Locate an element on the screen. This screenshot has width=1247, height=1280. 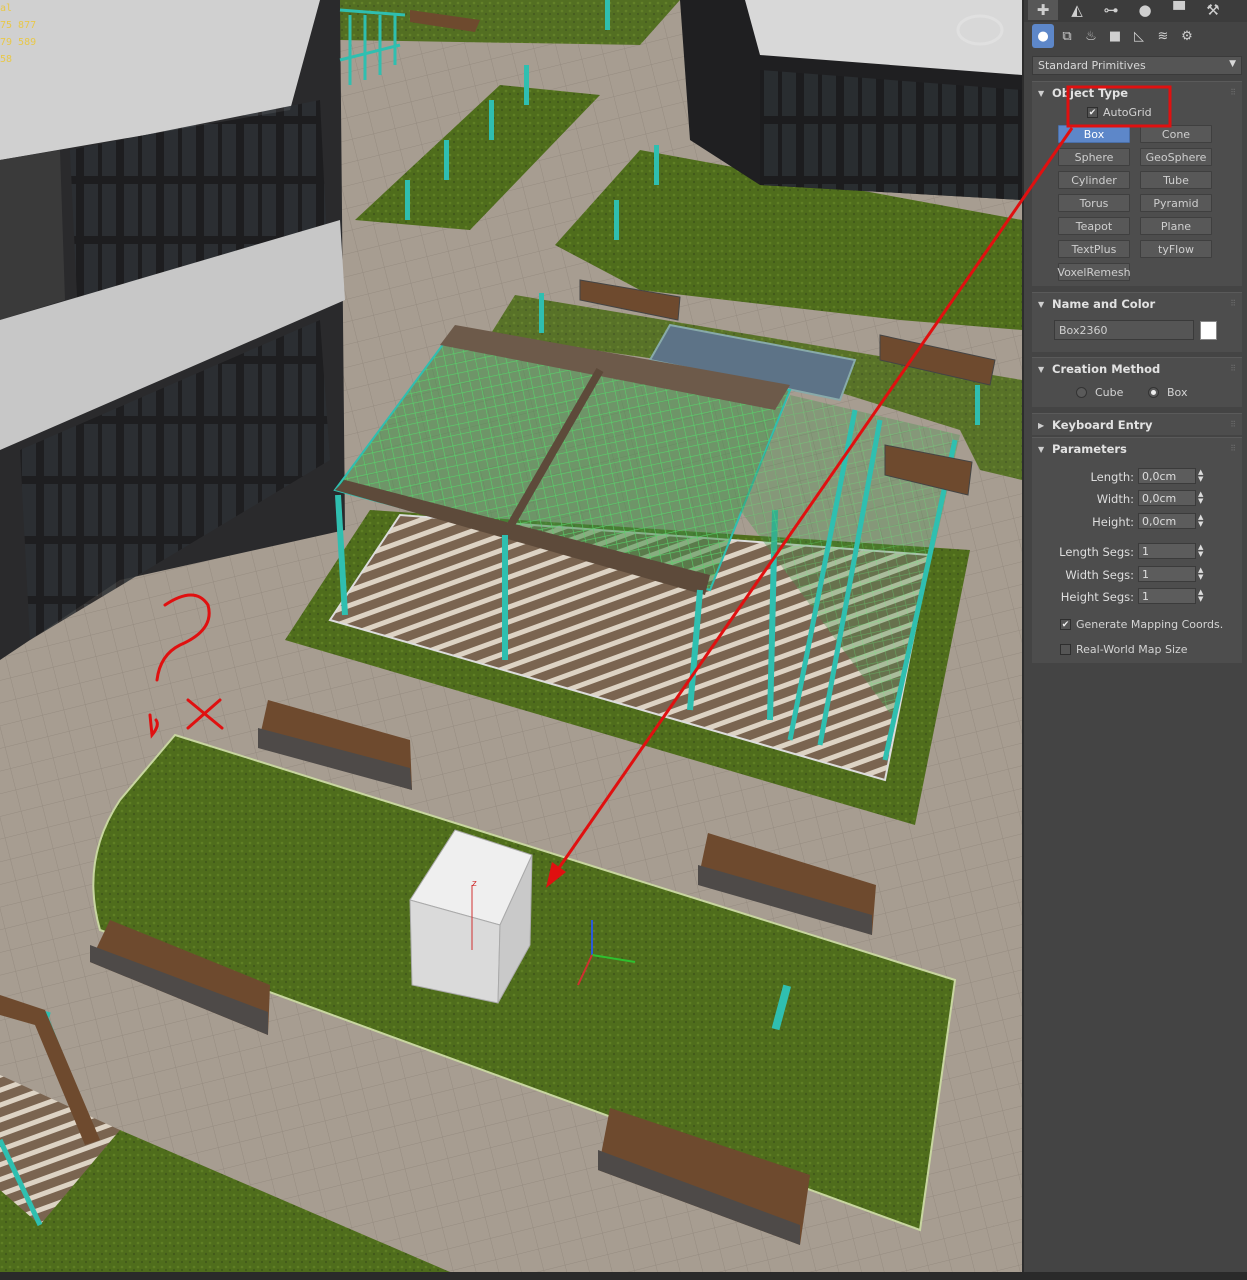
rollout-title: Creation Method is located at coordinates (1106, 369).